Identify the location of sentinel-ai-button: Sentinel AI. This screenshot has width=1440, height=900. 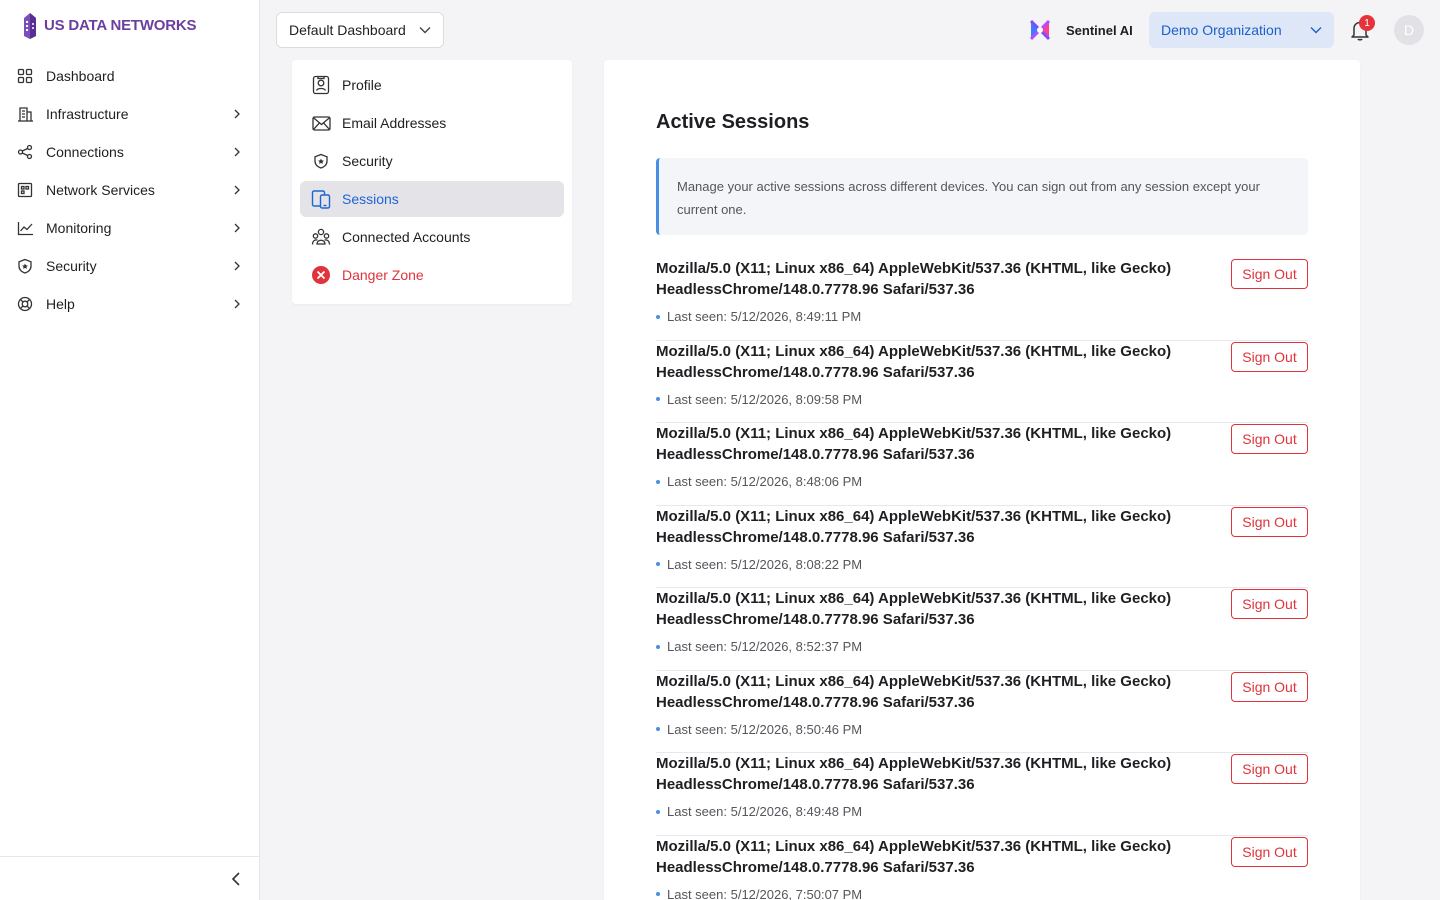
(1080, 30).